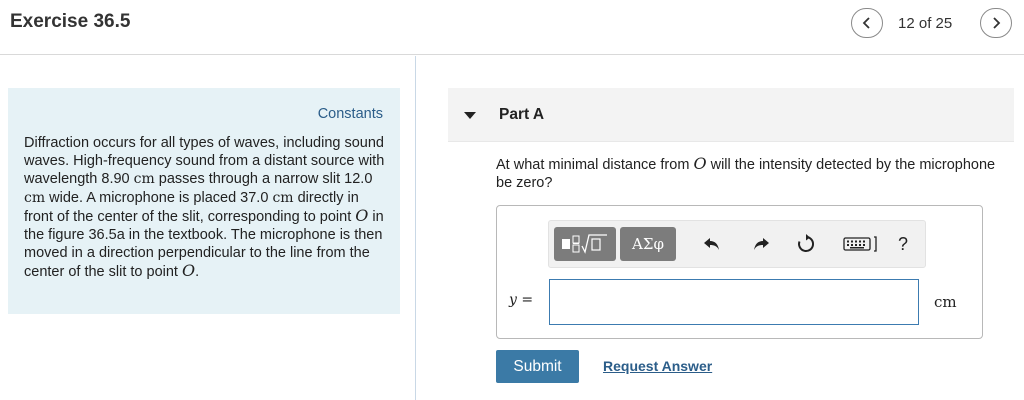 The width and height of the screenshot is (1024, 400). Describe the element at coordinates (470, 115) in the screenshot. I see `caret-down-icon` at that location.